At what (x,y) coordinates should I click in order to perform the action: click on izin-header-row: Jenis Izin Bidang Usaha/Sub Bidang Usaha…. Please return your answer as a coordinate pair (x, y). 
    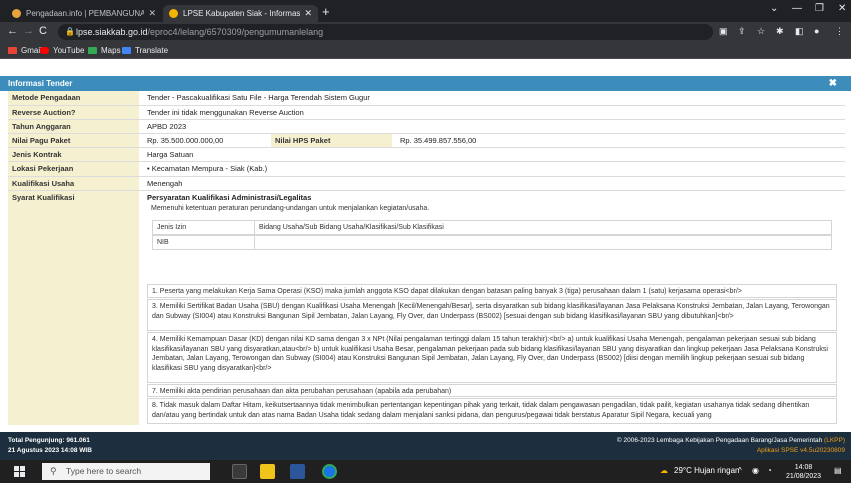
    Looking at the image, I should click on (492, 227).